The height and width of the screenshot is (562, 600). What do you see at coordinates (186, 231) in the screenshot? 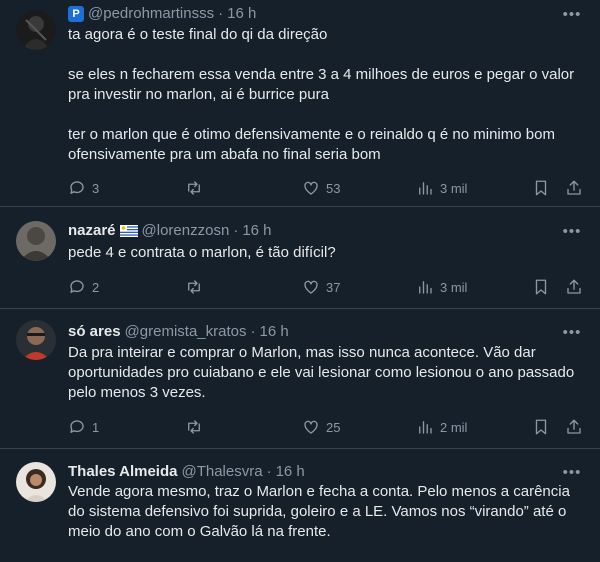
I see `user-handle: @lorenzzosn` at bounding box center [186, 231].